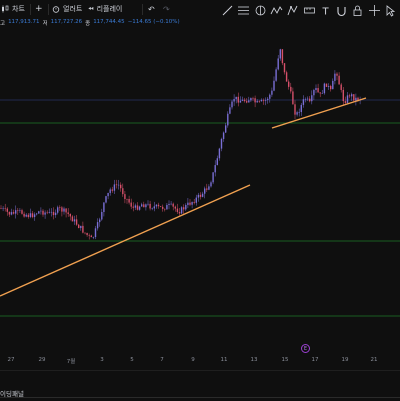 This screenshot has width=400, height=401. I want to click on trend-line-icon, so click(227, 9).